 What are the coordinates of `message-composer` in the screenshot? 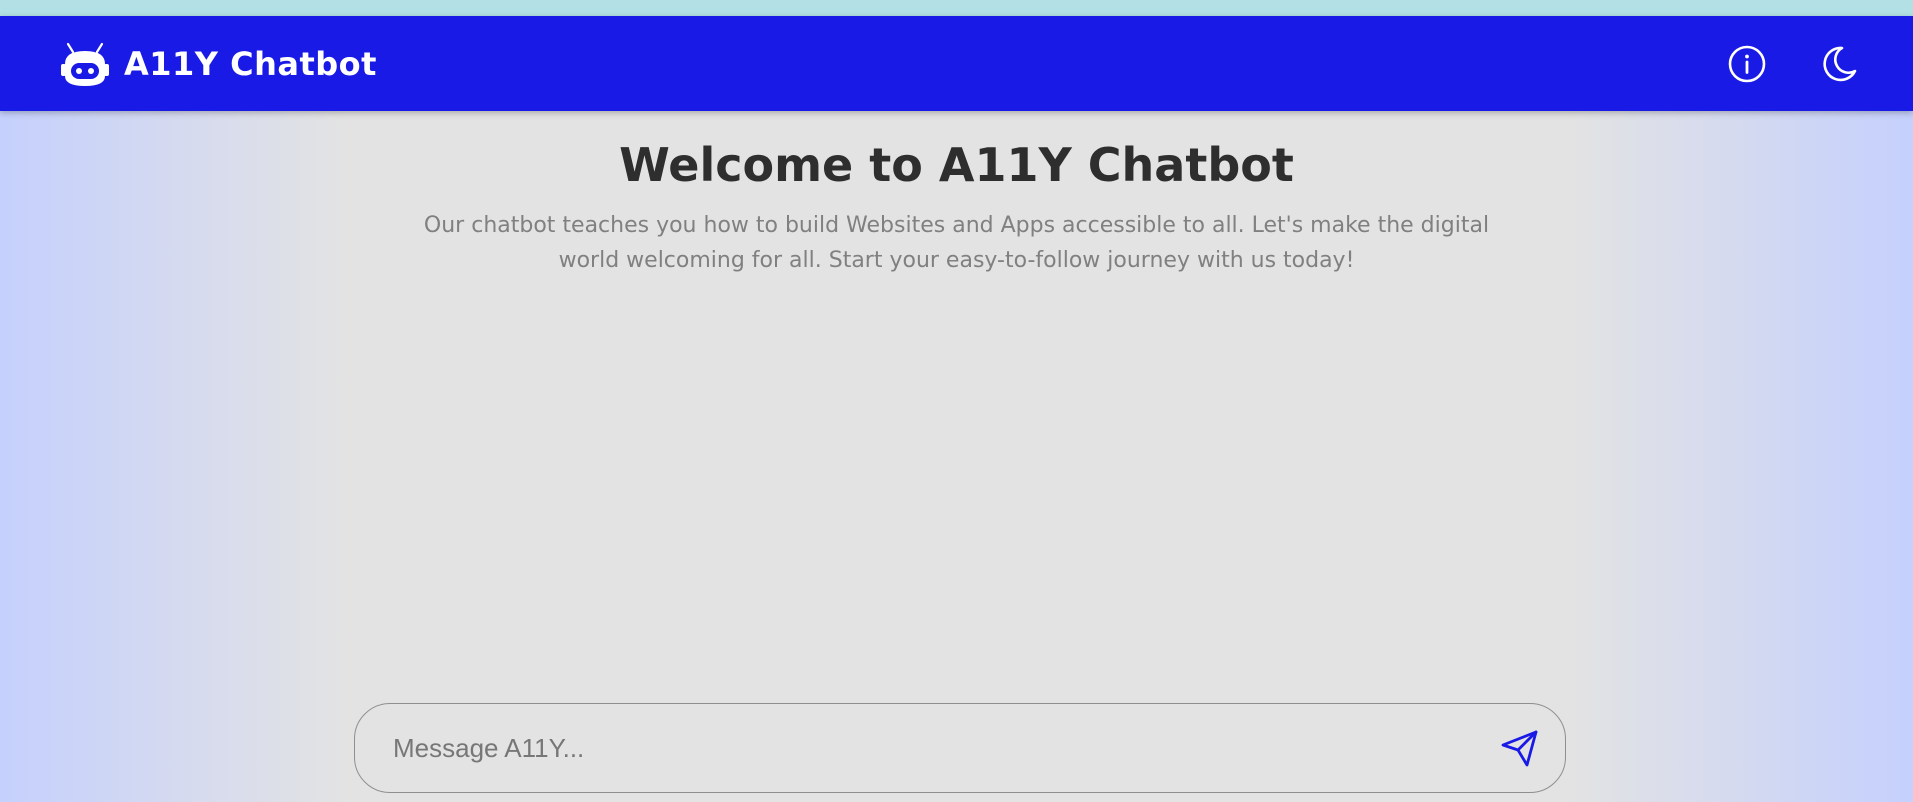 It's located at (960, 748).